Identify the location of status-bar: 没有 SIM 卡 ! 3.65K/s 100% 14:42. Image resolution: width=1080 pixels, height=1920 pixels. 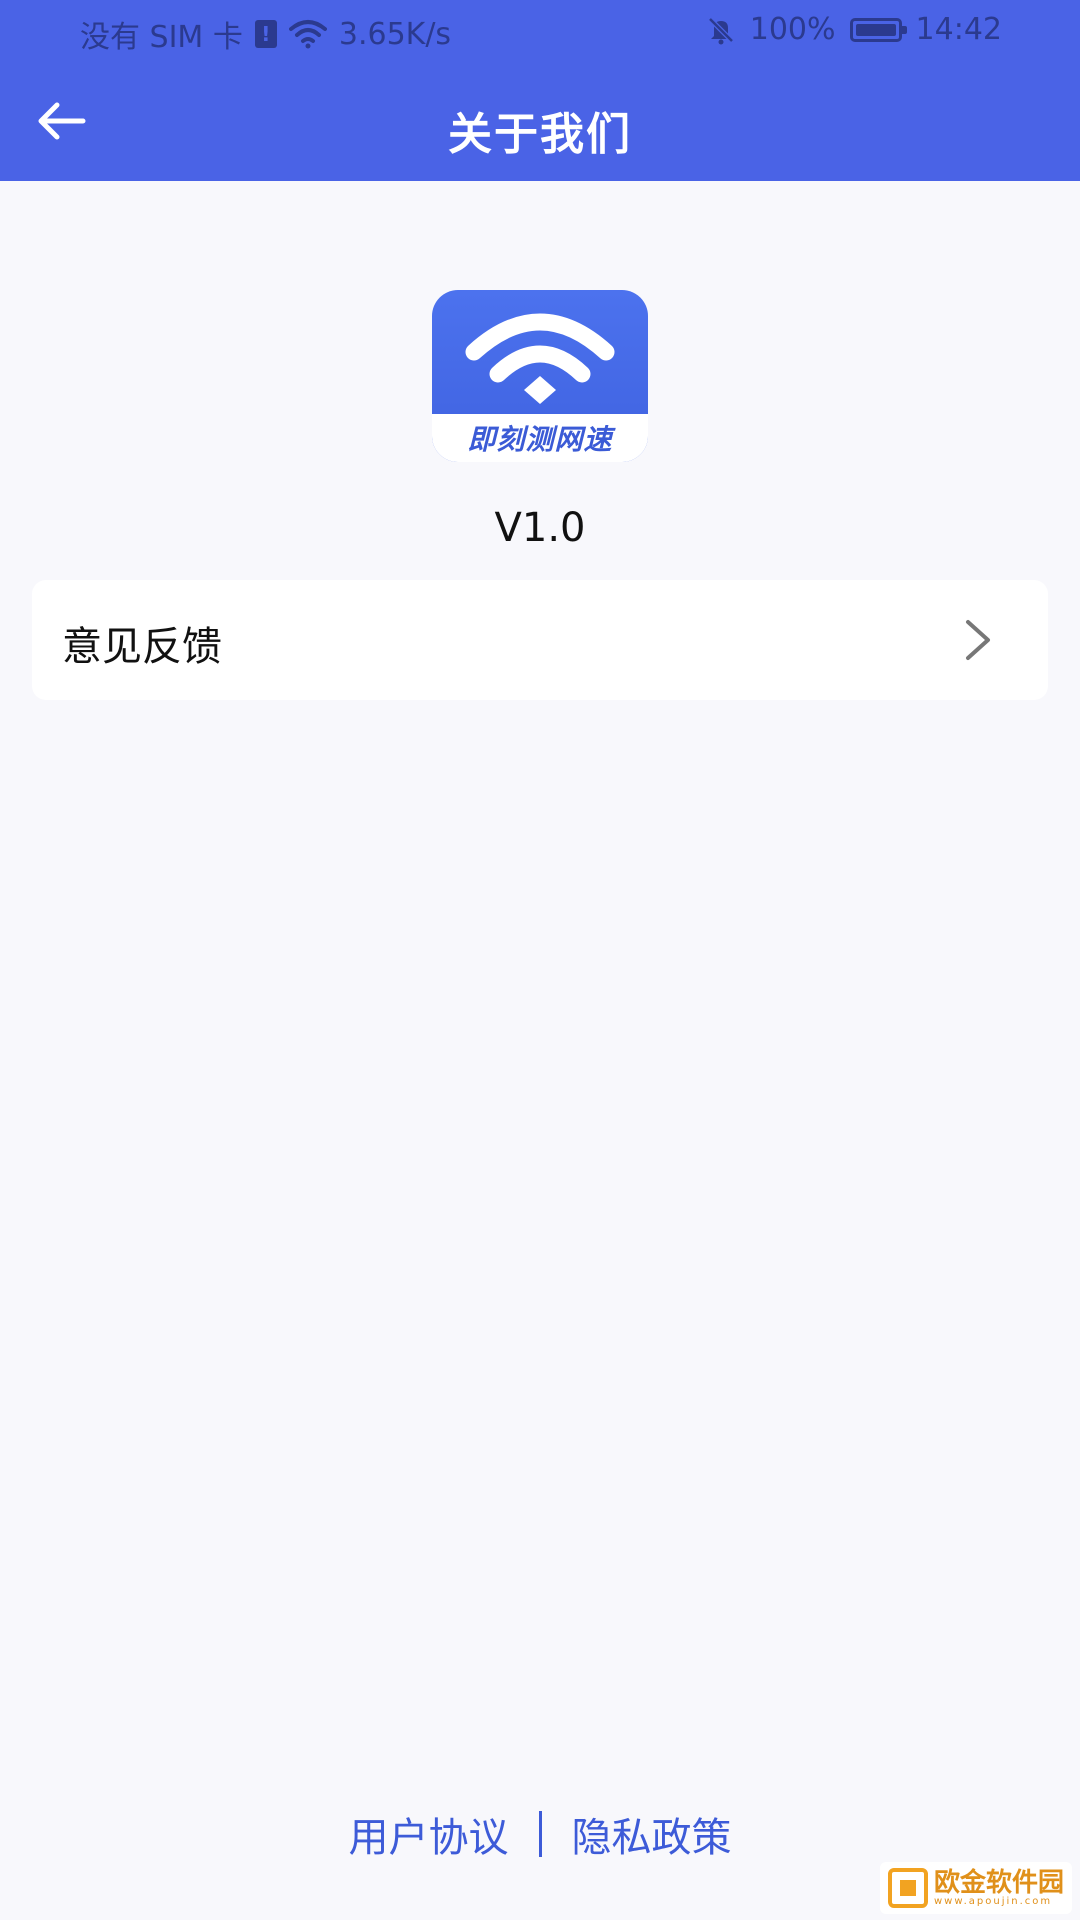
(540, 31).